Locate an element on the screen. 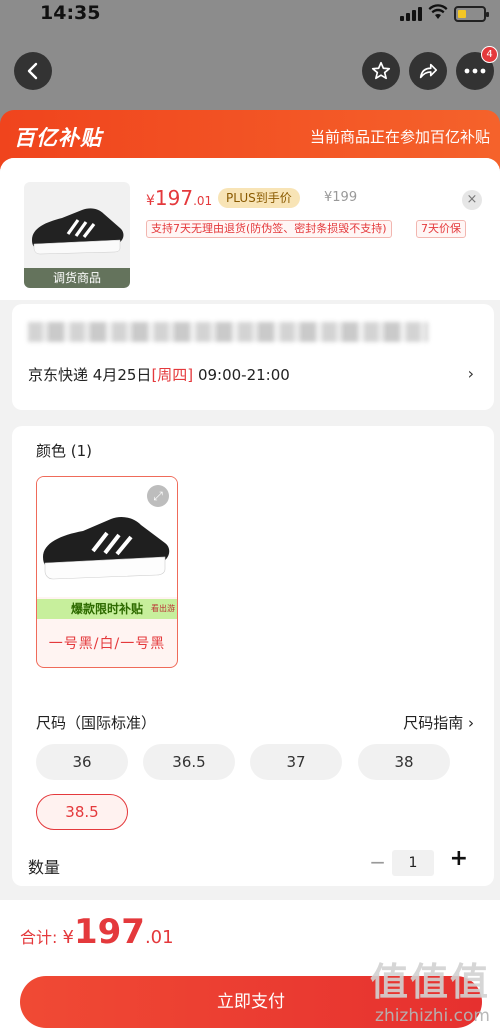  size-guide-link: 尺码指南 › is located at coordinates (438, 722).